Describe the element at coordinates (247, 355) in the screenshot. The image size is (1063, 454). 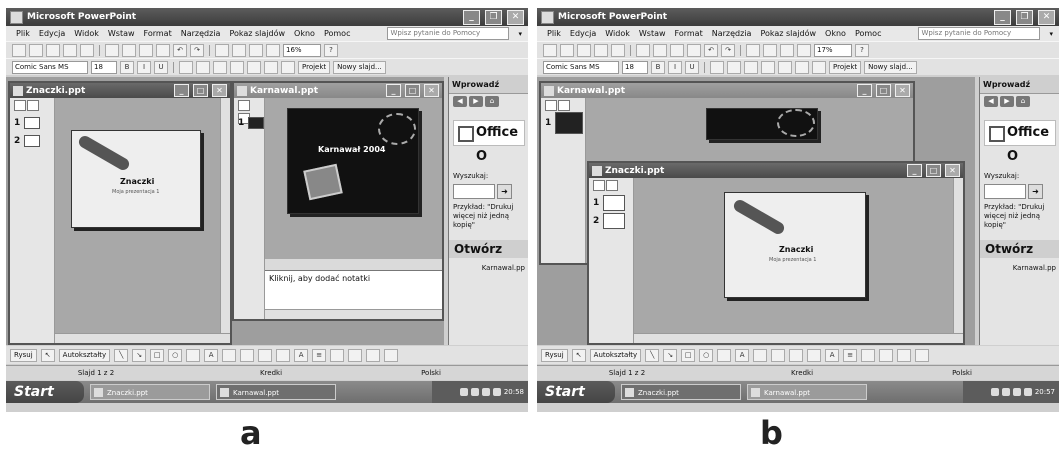
I see `picture-icon` at that location.